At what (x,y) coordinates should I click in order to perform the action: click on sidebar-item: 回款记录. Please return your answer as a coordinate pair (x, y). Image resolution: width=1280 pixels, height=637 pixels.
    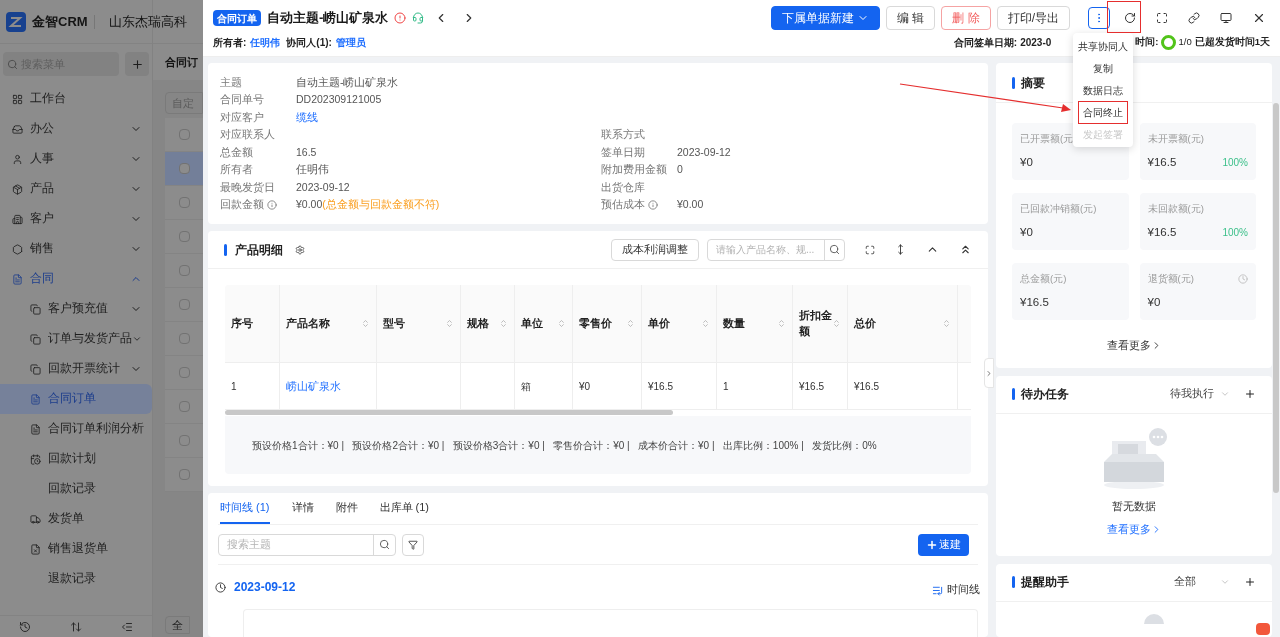
    Looking at the image, I should click on (76, 489).